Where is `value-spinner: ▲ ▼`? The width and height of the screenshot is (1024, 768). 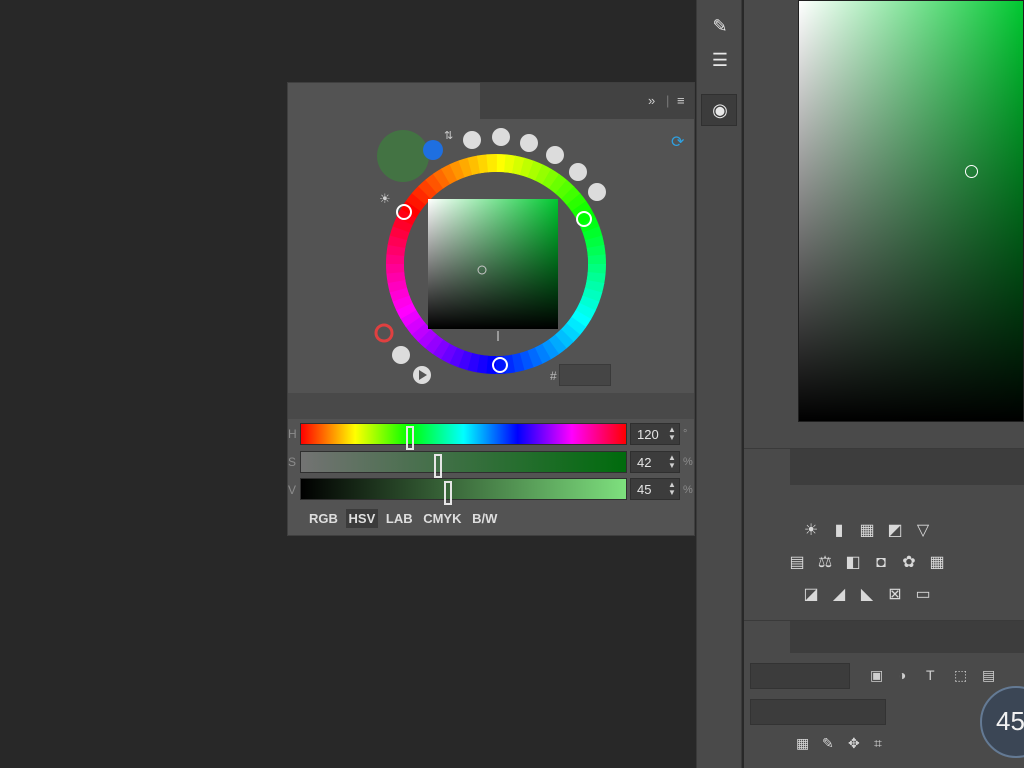 value-spinner: ▲ ▼ is located at coordinates (672, 489).